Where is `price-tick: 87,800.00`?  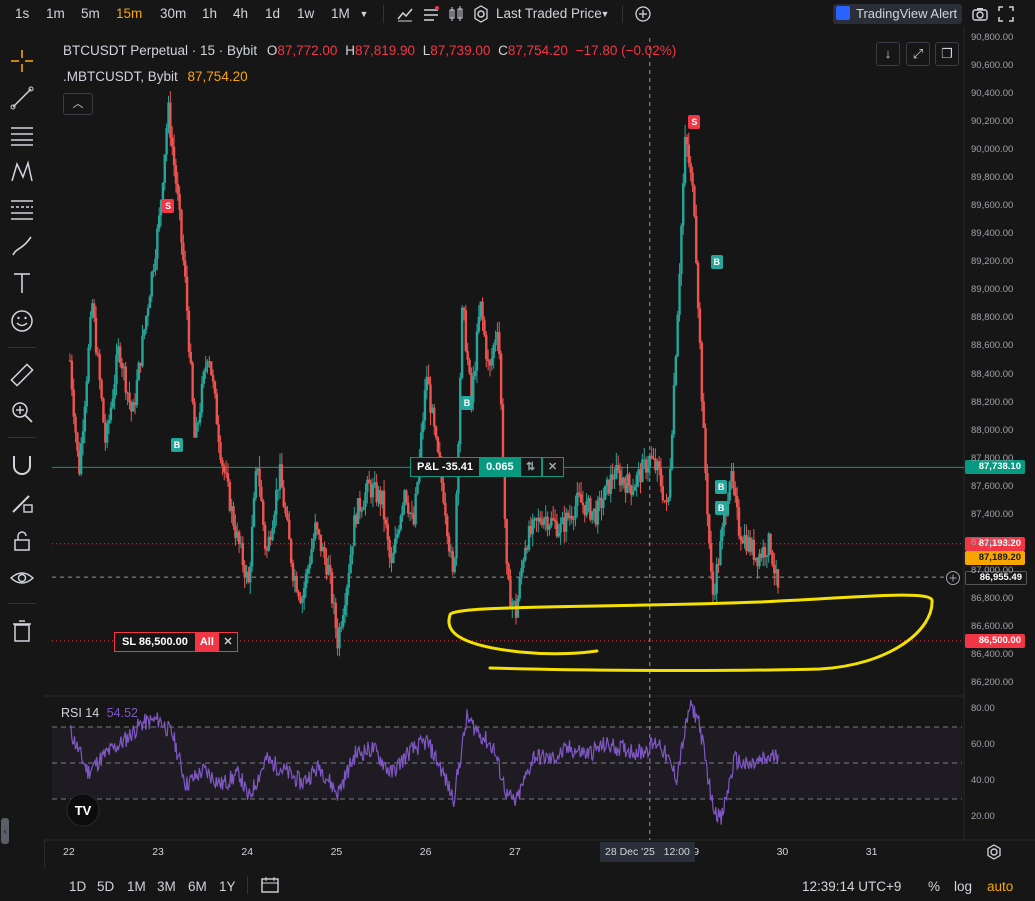
price-tick: 87,800.00 is located at coordinates (992, 458).